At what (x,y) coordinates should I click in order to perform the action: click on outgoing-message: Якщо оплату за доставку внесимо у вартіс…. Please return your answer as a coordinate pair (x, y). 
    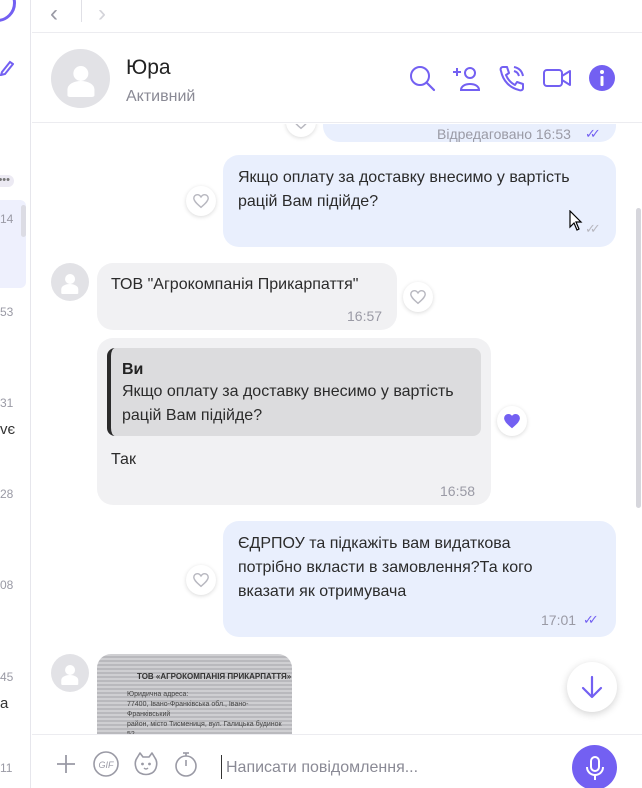
    Looking at the image, I should click on (419, 201).